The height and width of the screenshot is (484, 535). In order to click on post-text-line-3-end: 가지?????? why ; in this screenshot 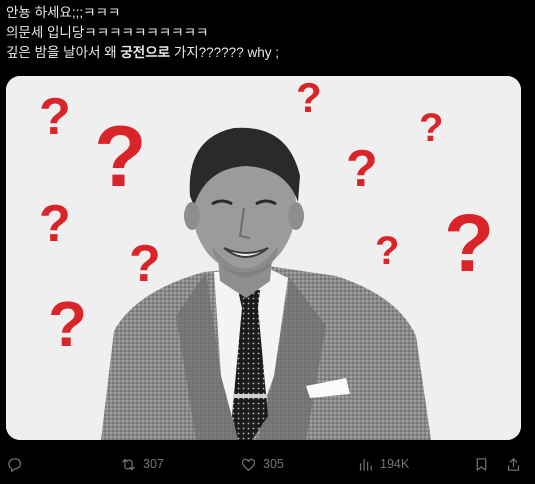, I will do `click(224, 52)`.